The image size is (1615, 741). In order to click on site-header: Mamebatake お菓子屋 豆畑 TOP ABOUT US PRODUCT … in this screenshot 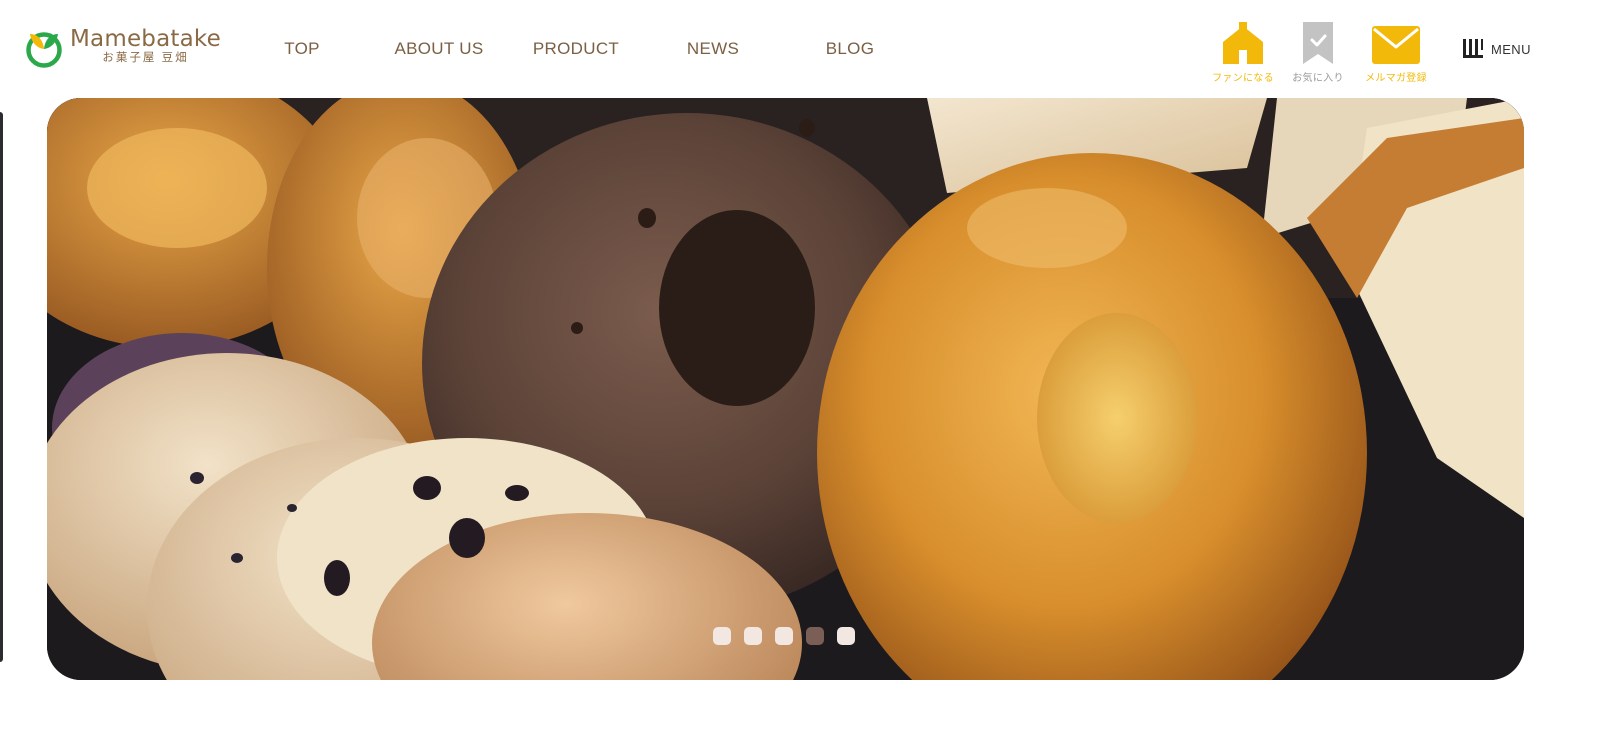, I will do `click(807, 49)`.